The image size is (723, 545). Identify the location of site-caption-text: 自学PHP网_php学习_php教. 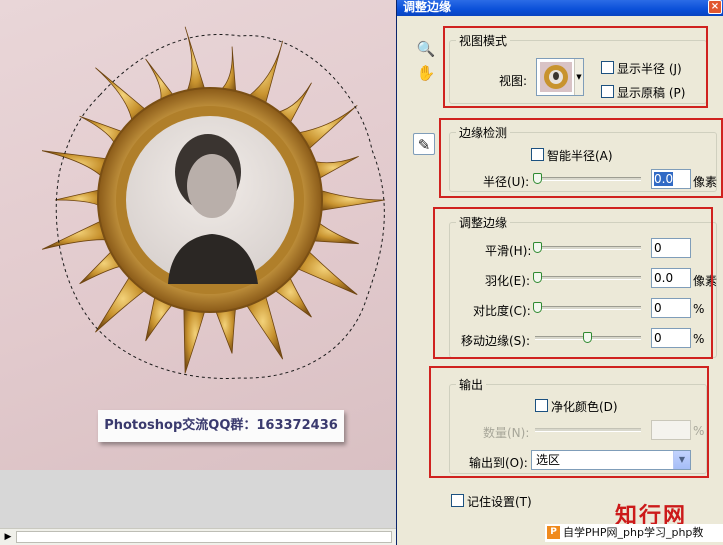
(633, 532).